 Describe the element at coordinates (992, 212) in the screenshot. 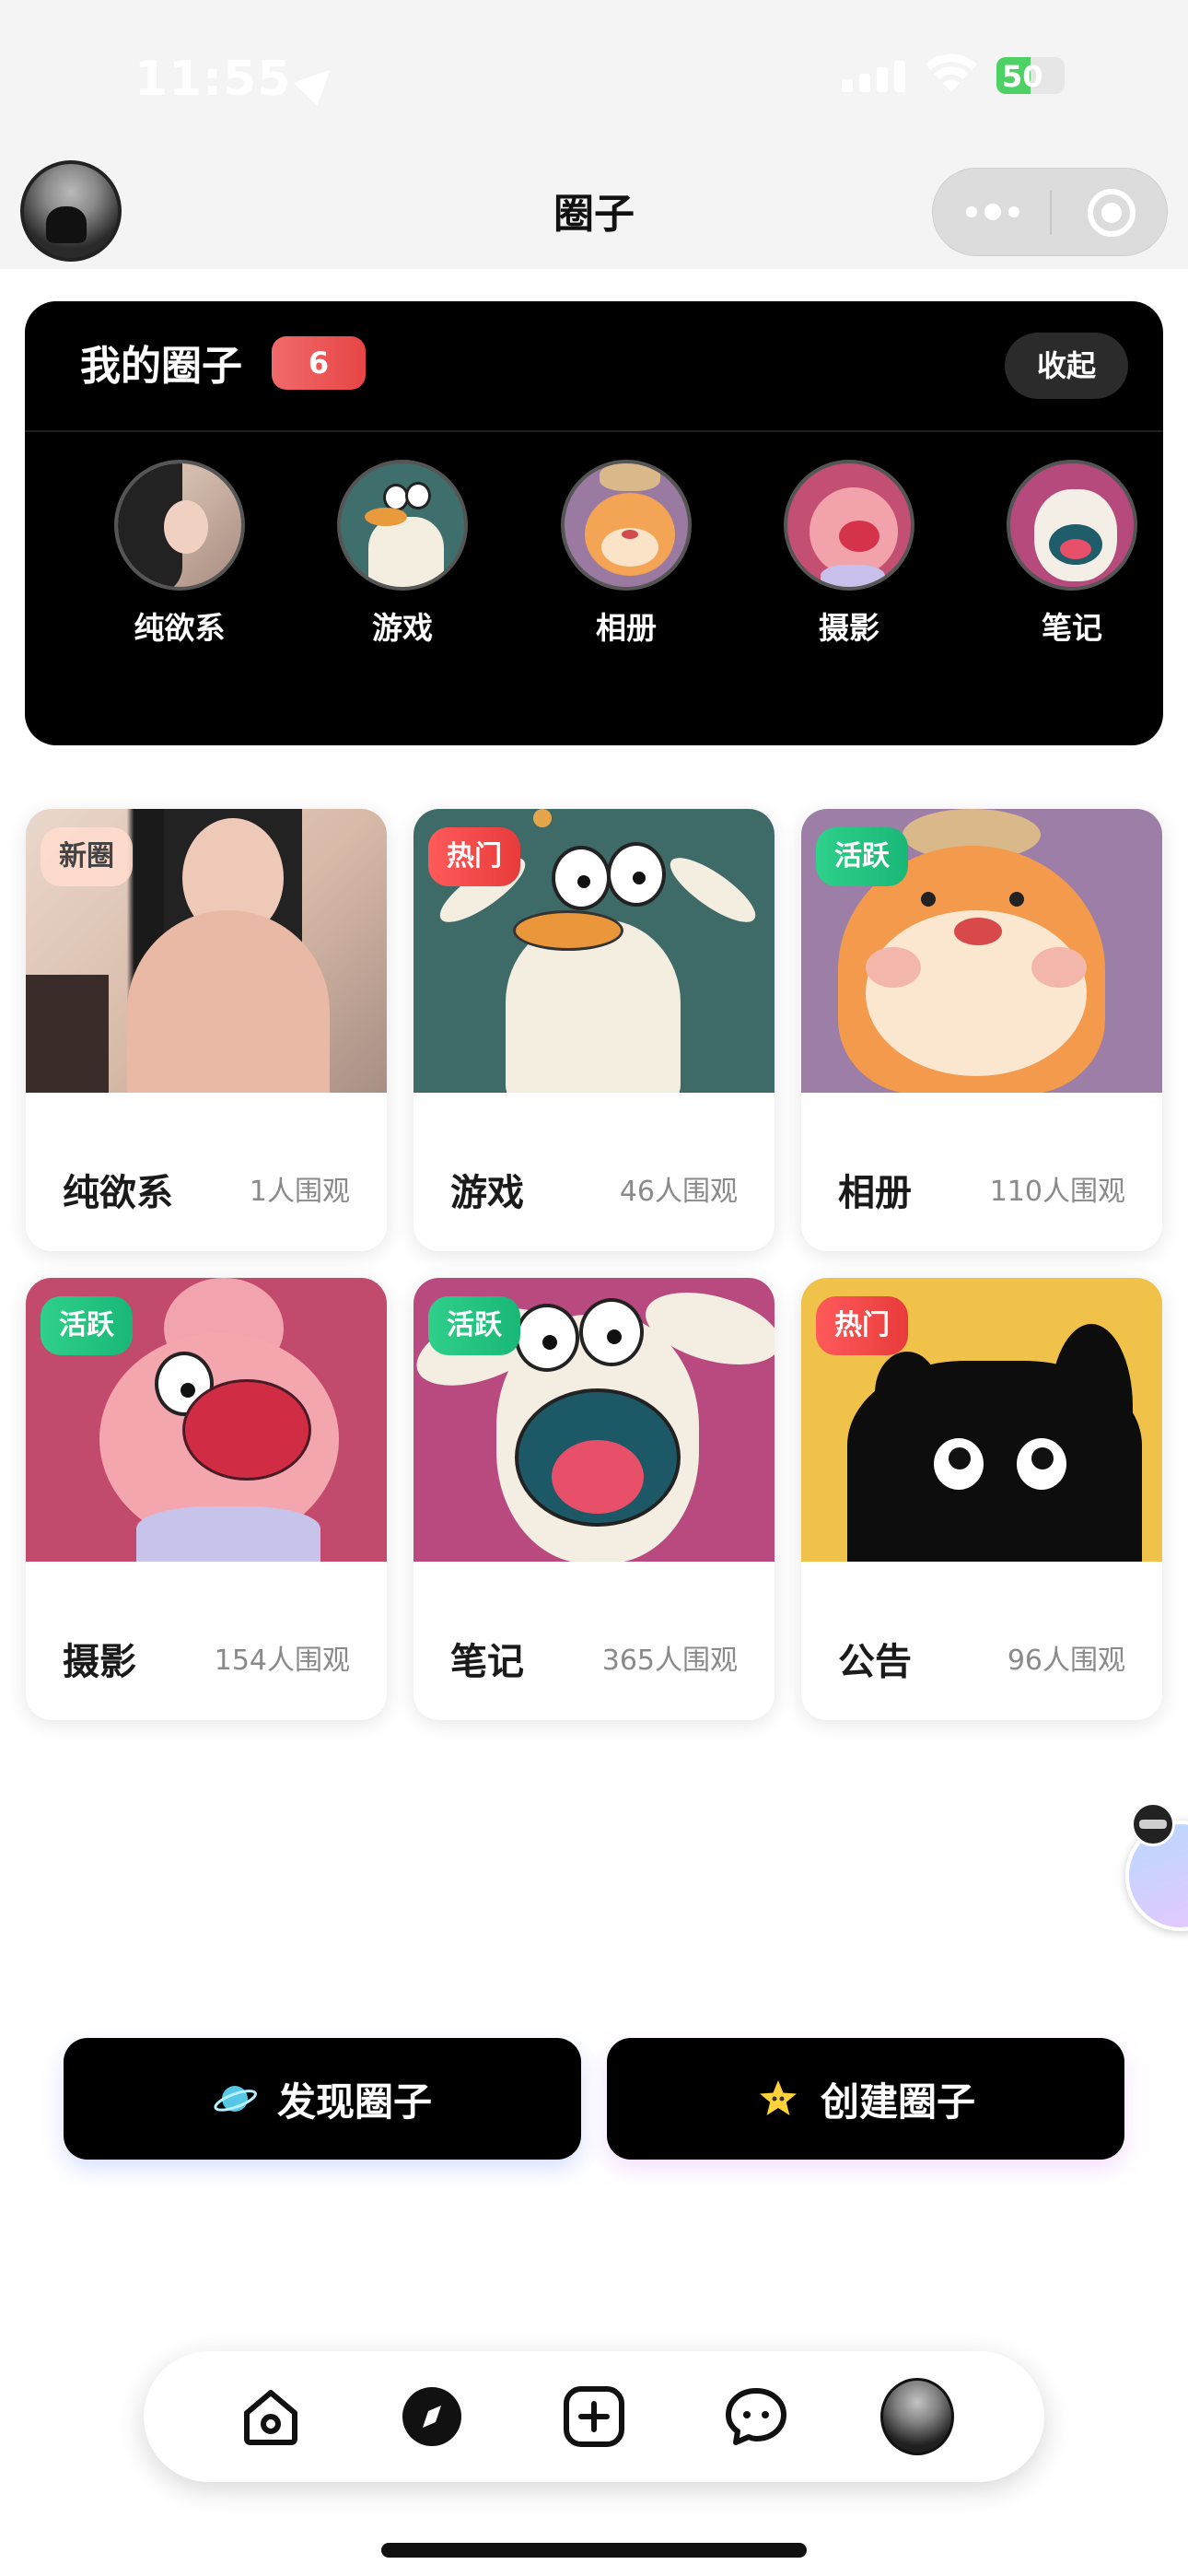

I see `more-icon` at that location.